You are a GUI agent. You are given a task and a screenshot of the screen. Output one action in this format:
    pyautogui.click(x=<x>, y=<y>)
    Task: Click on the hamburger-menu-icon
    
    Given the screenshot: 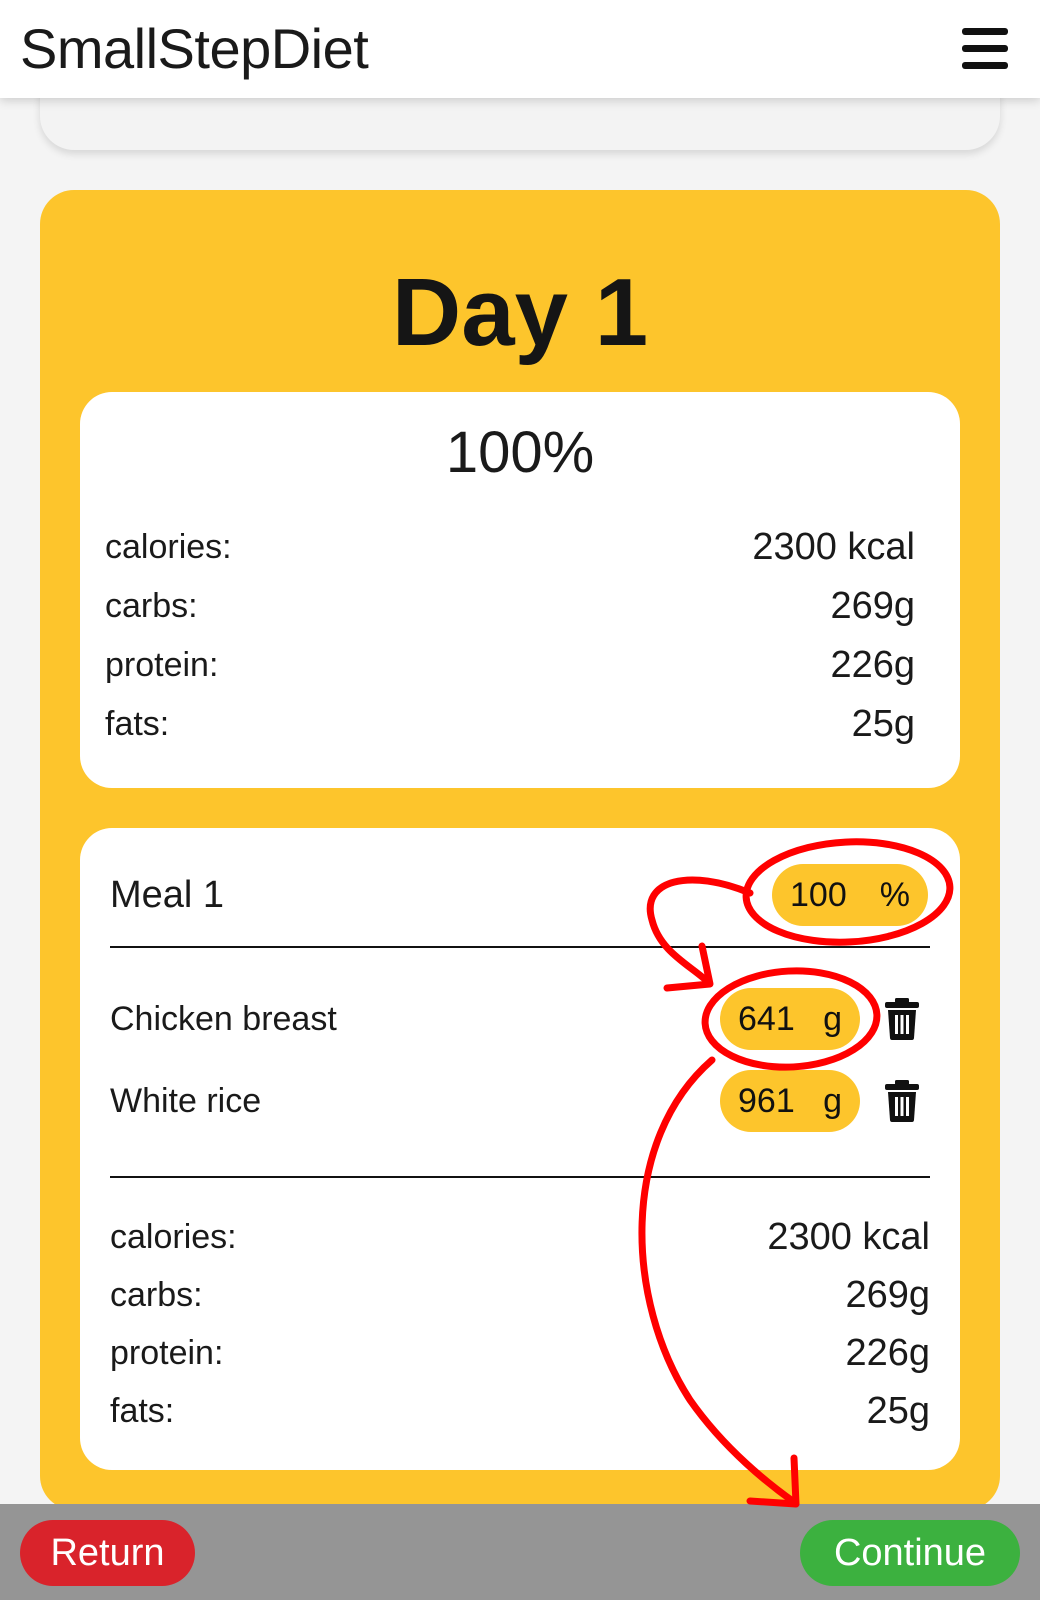 What is the action you would take?
    pyautogui.click(x=985, y=49)
    